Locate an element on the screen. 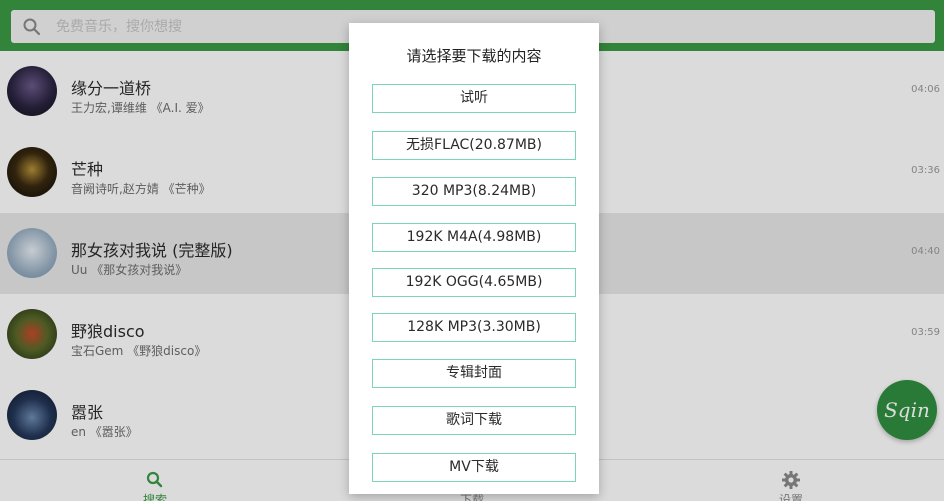  option-128k-mp3-button: 128K MP3(3.30MB) is located at coordinates (474, 327).